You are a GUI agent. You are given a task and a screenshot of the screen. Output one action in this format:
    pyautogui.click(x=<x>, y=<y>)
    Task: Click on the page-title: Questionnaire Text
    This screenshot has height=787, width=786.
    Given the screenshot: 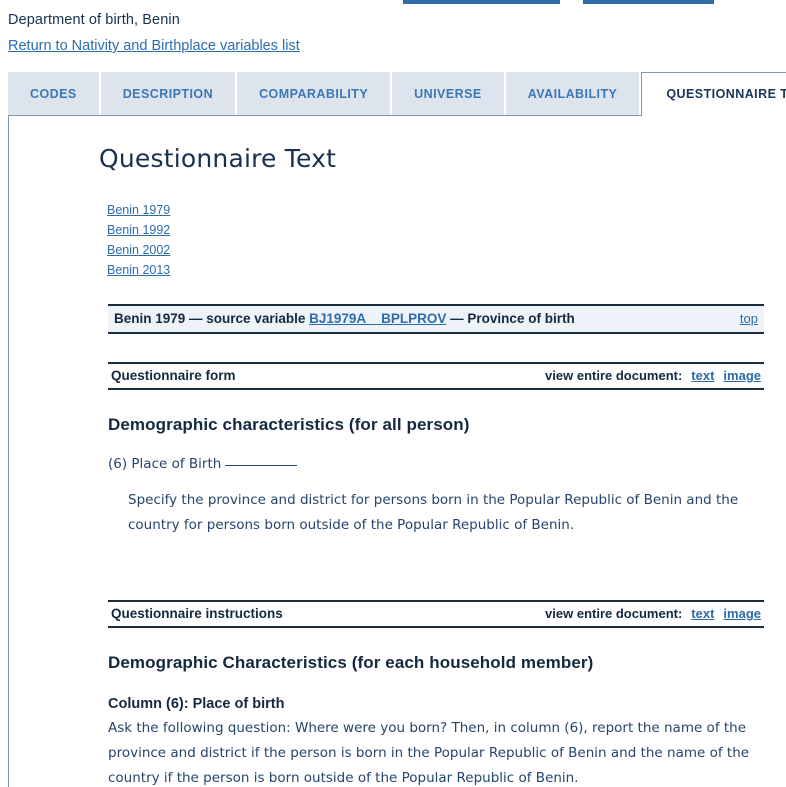 What is the action you would take?
    pyautogui.click(x=218, y=158)
    